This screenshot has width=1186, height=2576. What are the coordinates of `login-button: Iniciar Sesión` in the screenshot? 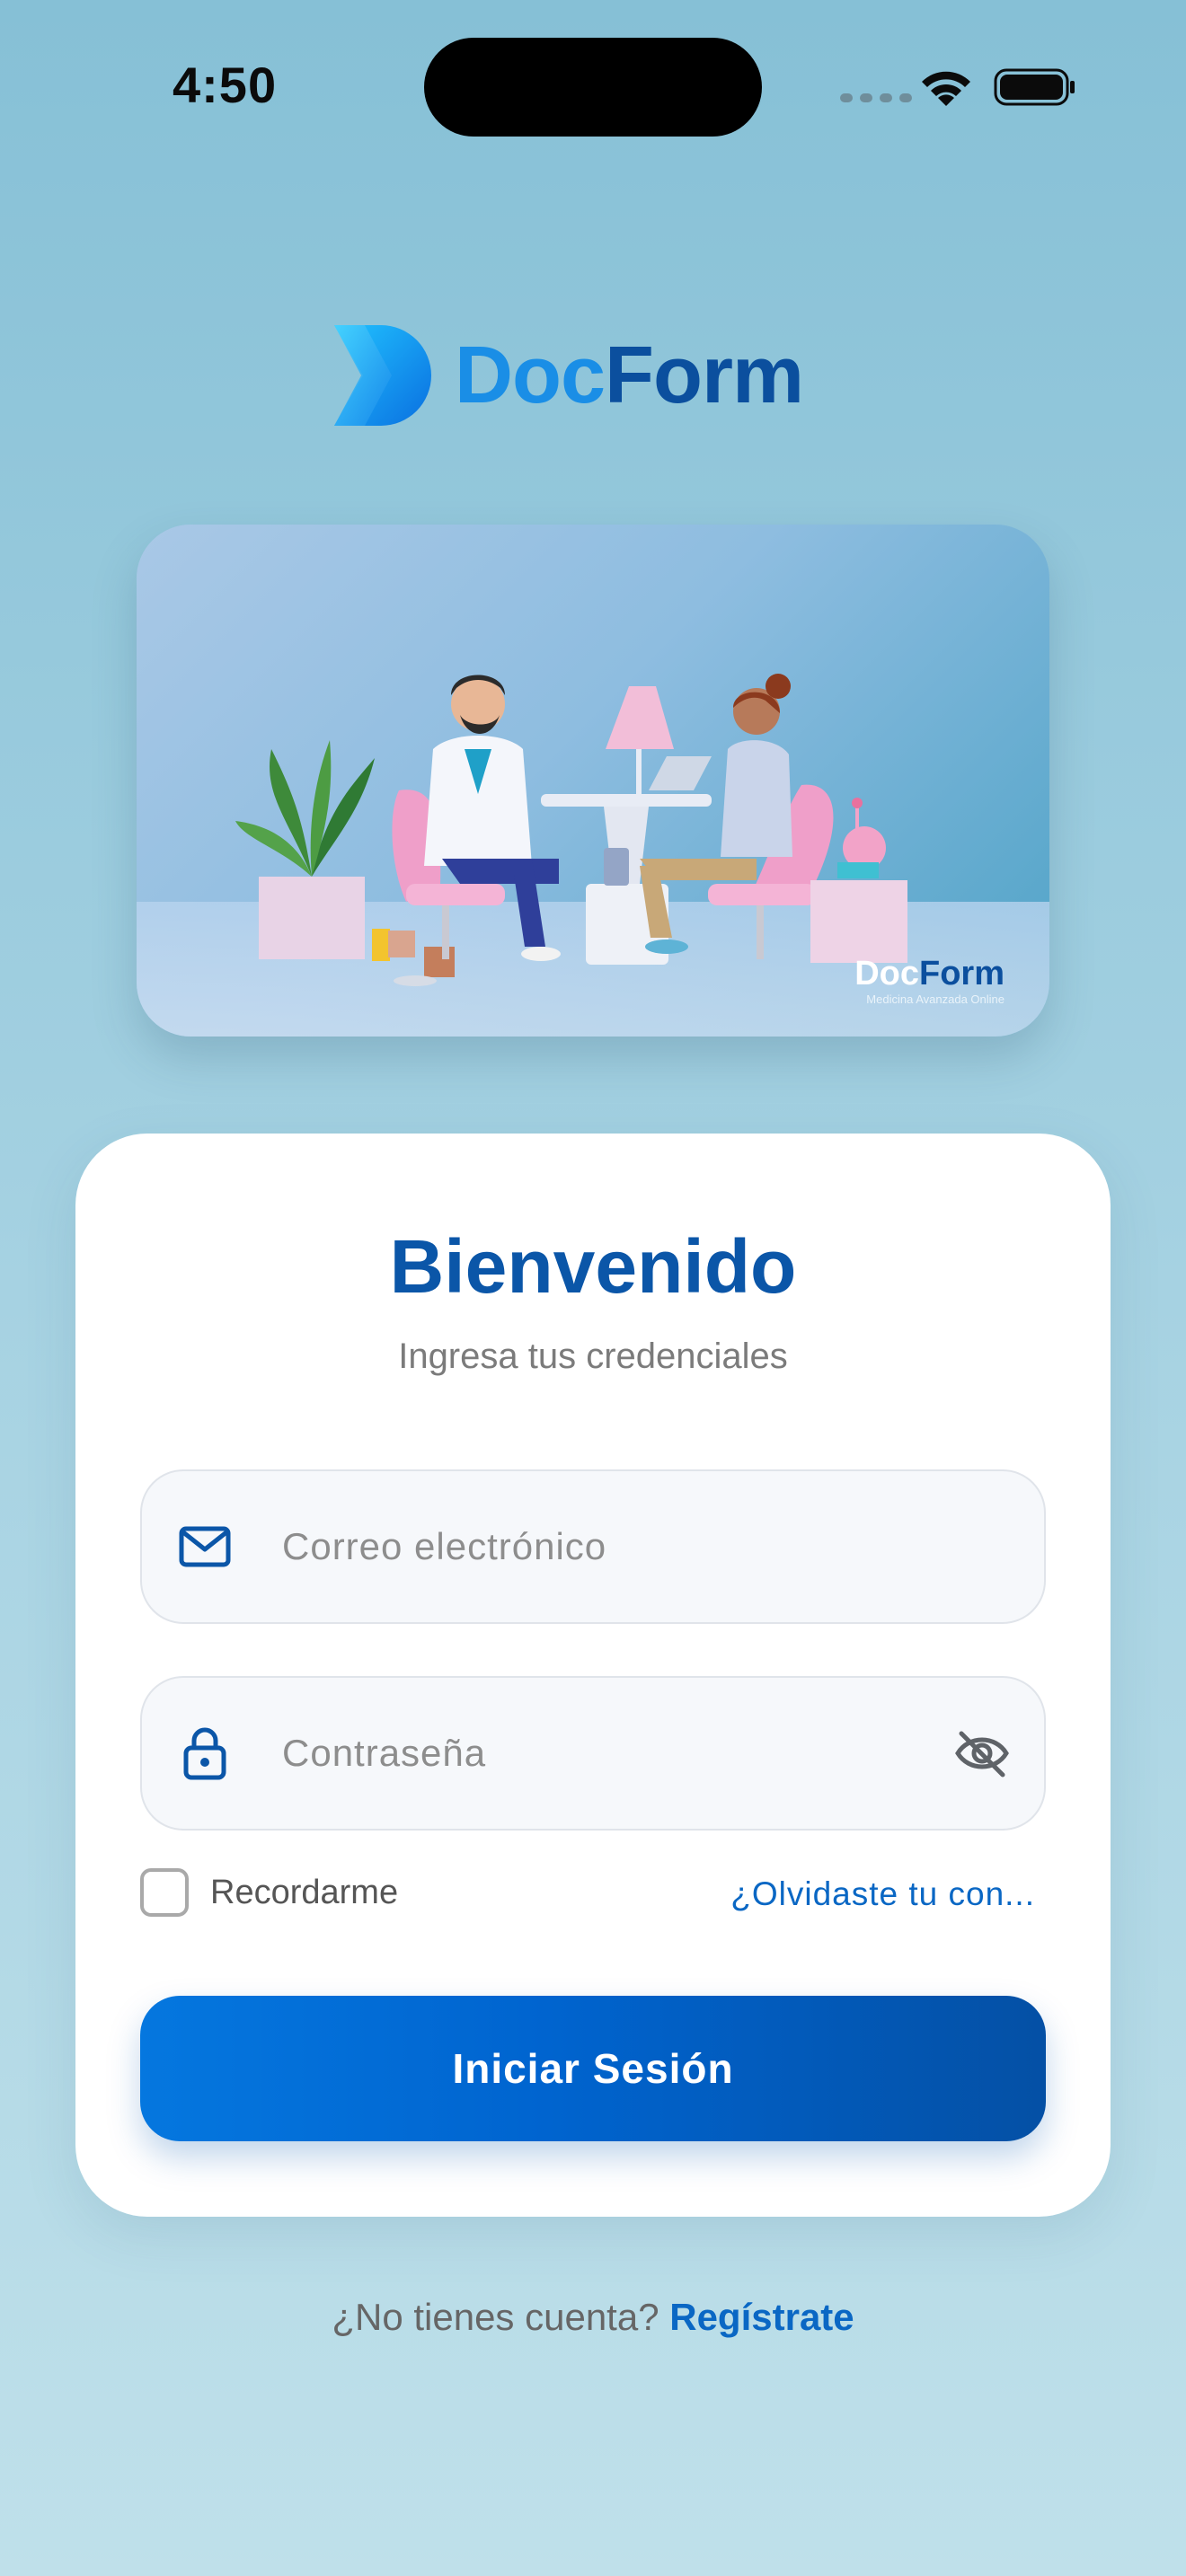 It's located at (593, 2068).